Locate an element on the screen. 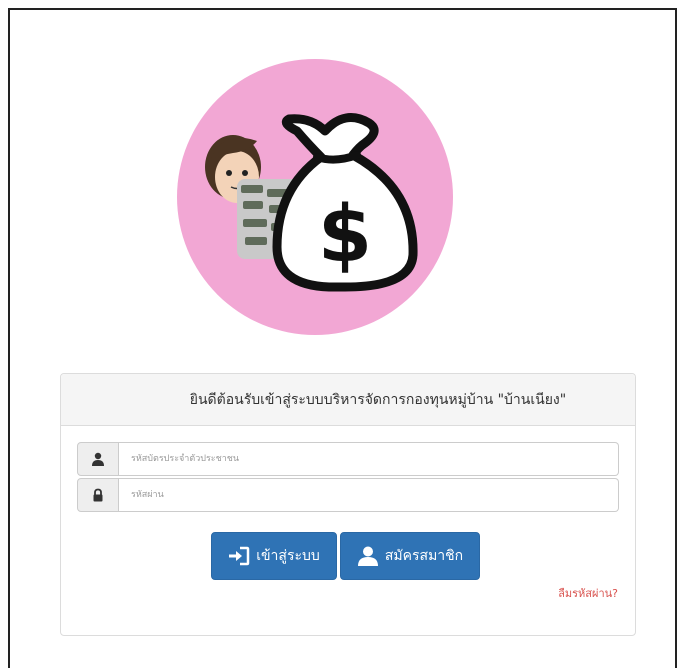  sign-in-icon is located at coordinates (239, 556).